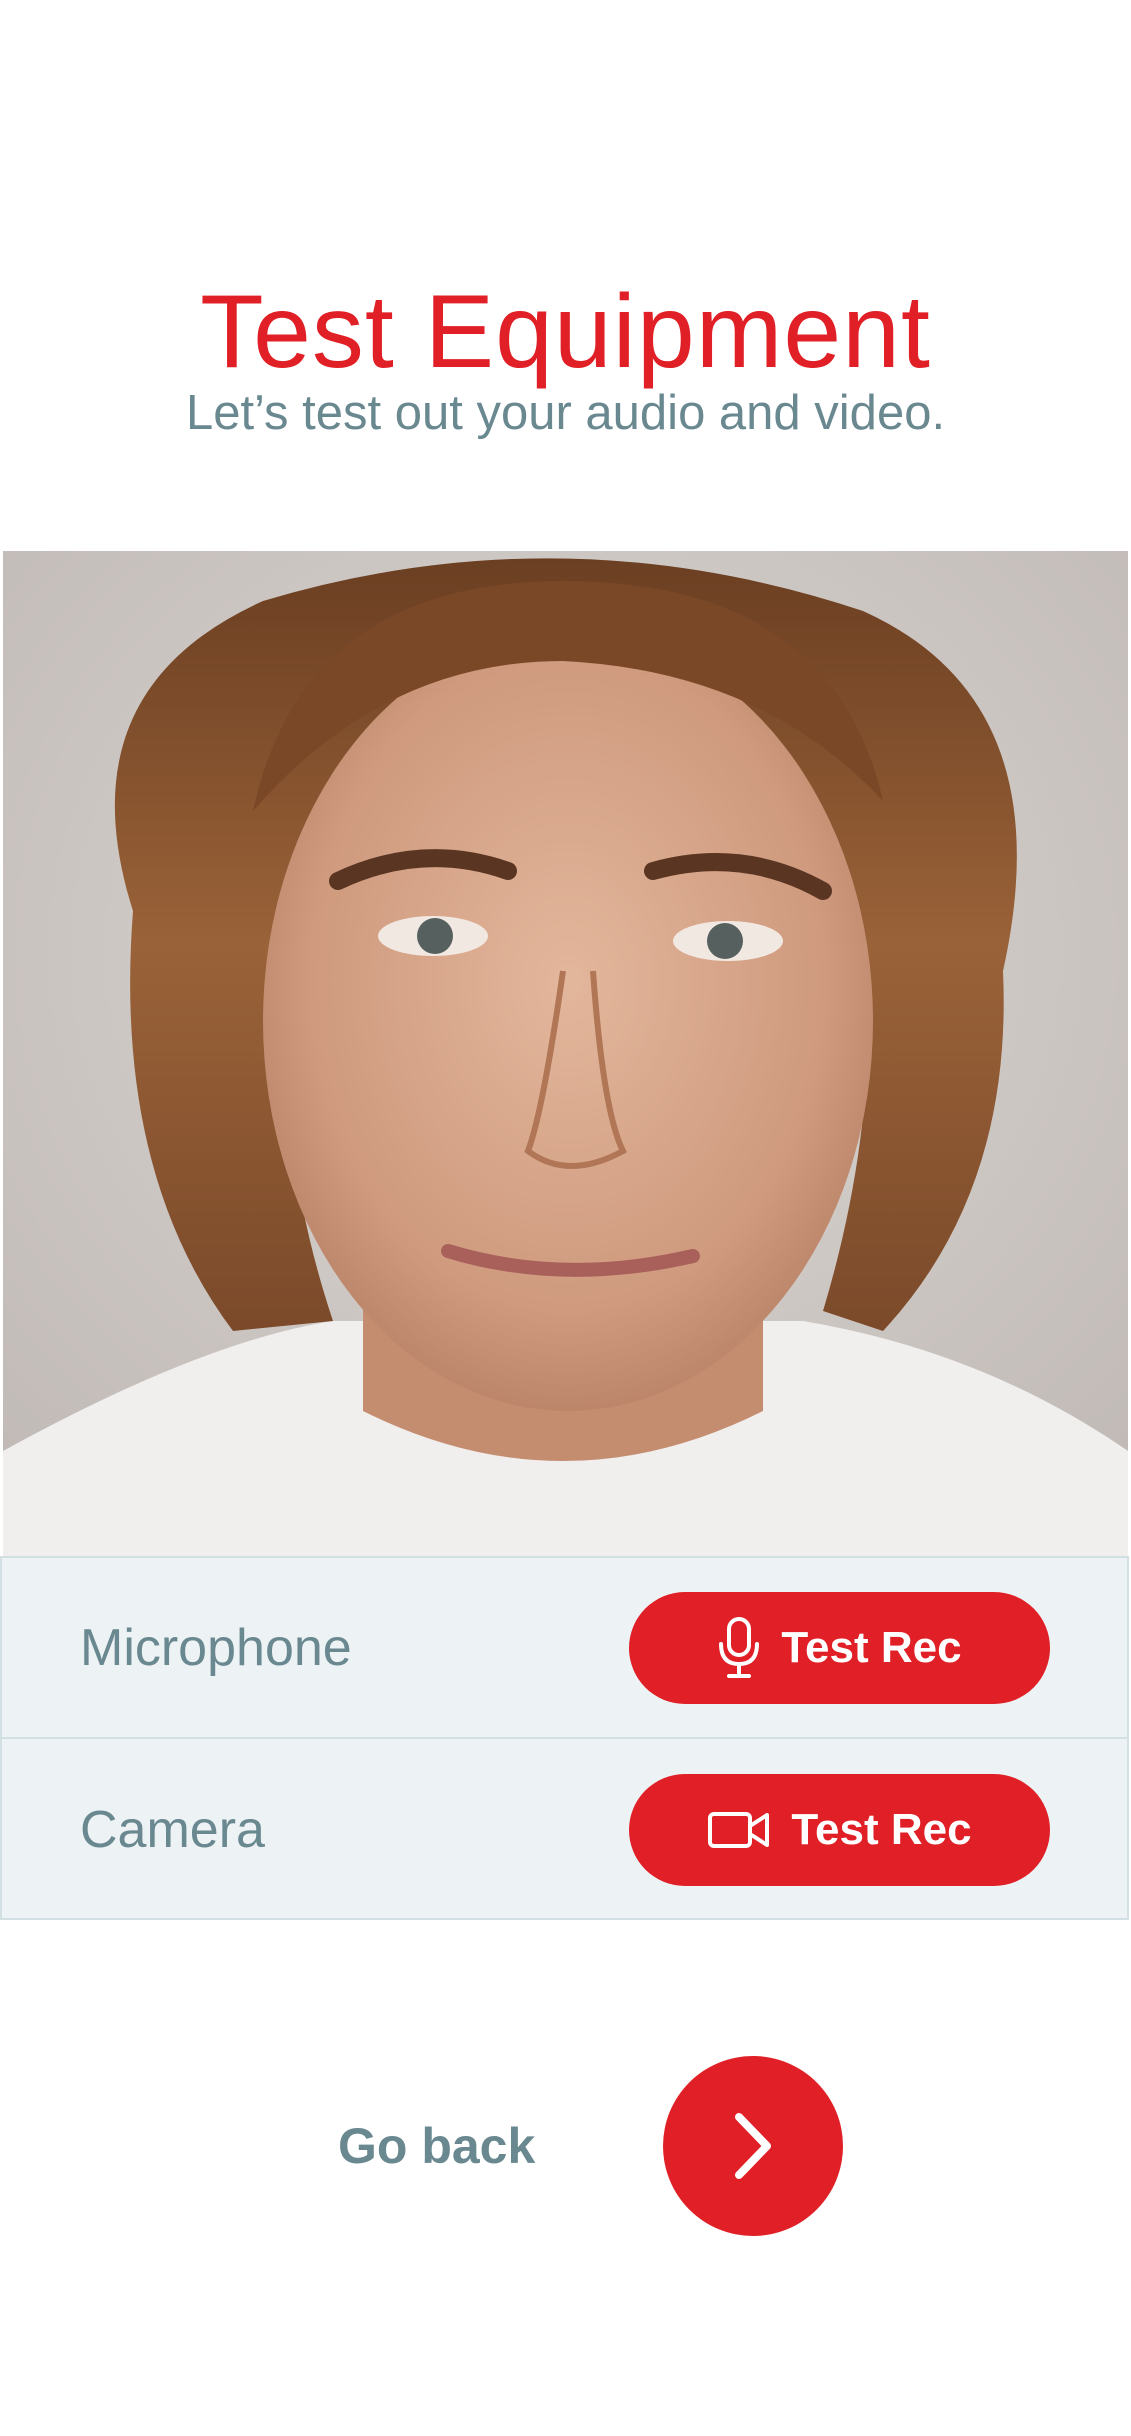 This screenshot has width=1131, height=2436. Describe the element at coordinates (881, 1829) in the screenshot. I see `test-camera-label: Test Rec` at that location.